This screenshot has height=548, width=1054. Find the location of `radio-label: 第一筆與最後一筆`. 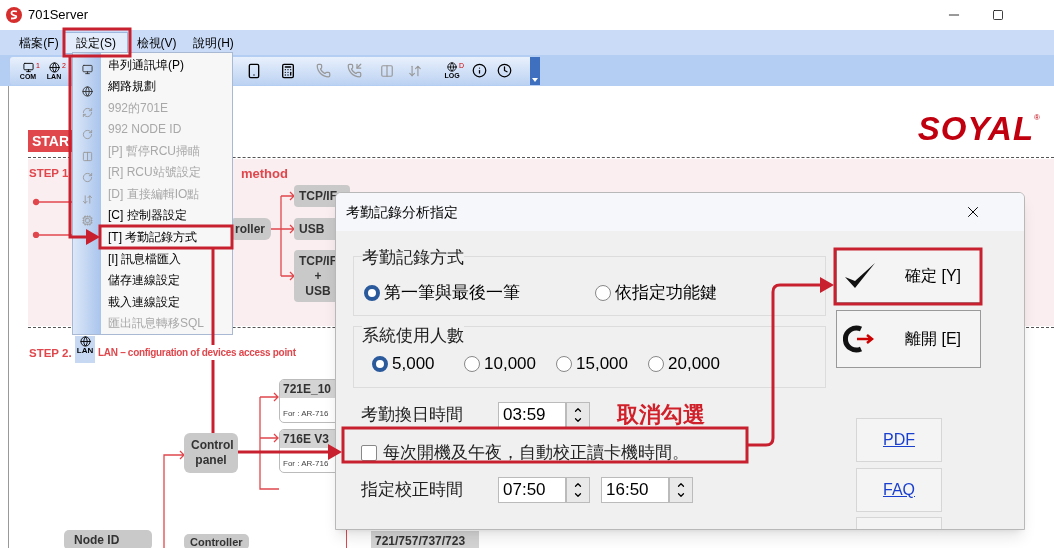

radio-label: 第一筆與最後一筆 is located at coordinates (452, 293).